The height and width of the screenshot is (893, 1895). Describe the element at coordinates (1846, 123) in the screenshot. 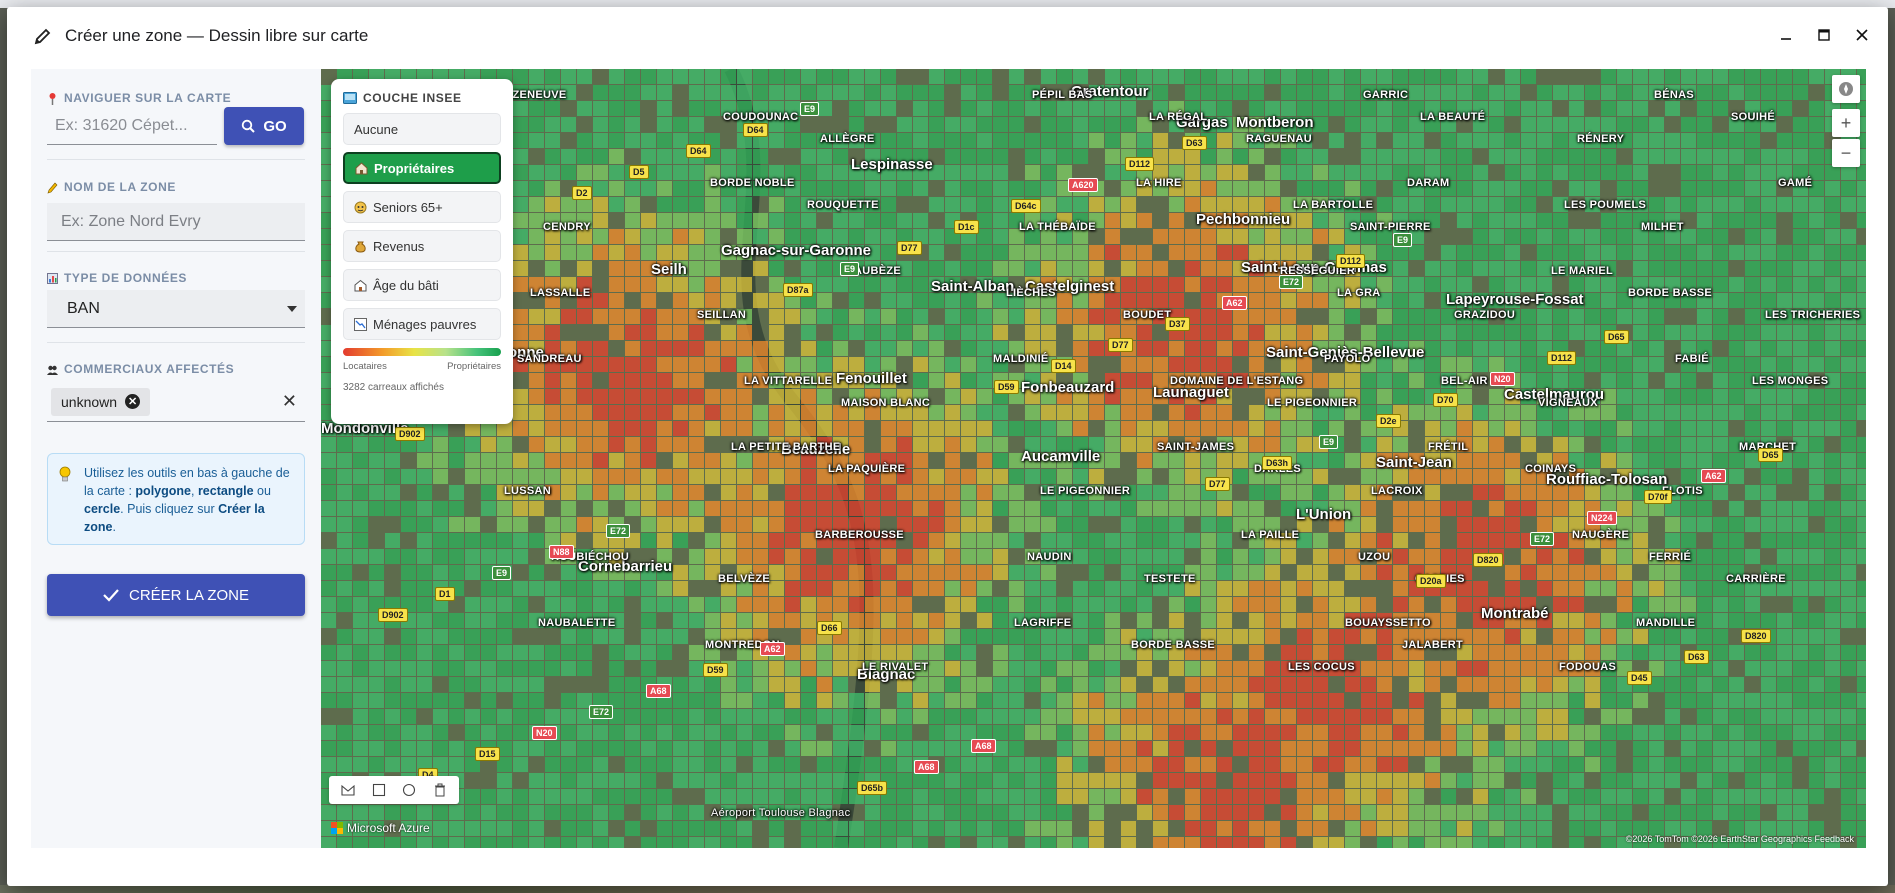

I see `zoom-in-button: +` at that location.